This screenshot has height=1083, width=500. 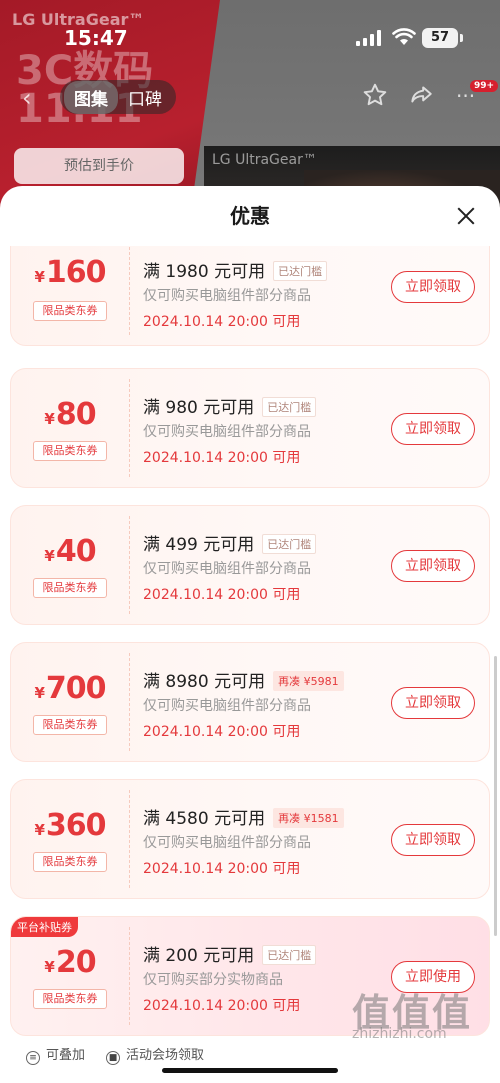 I want to click on coupon-condition: 满 4580 元可用 再凑 ¥1581, so click(x=243, y=816).